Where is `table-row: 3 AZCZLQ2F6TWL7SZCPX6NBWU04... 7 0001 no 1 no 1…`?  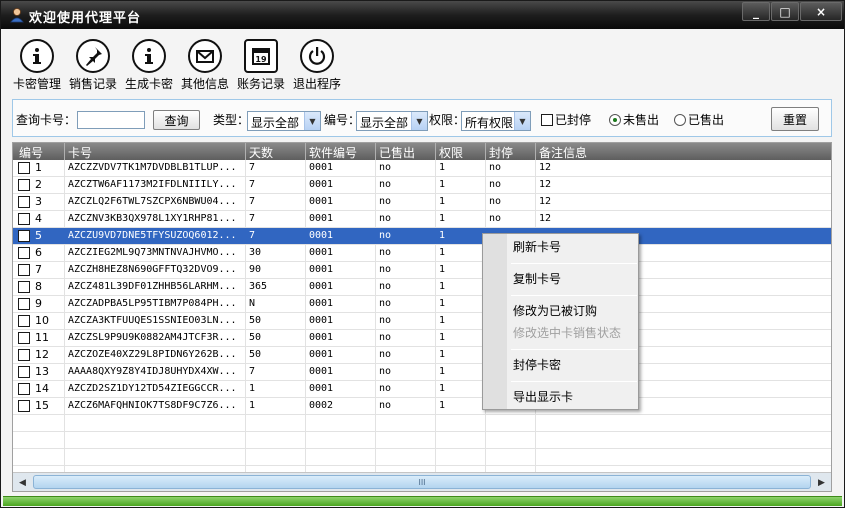
table-row: 3 AZCZLQ2F6TWL7SZCPX6NBWU04... 7 0001 no 1 no 1… is located at coordinates (422, 202).